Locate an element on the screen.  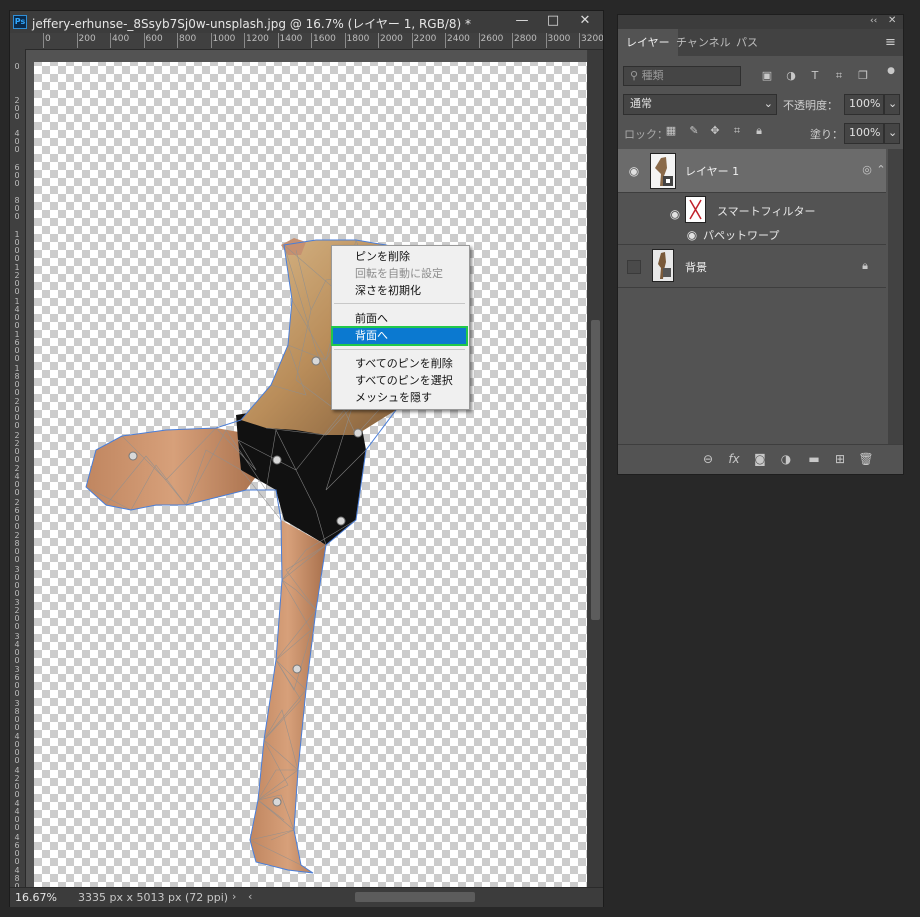
layer-row-background: 背景 🔒︎ is located at coordinates (752, 267).